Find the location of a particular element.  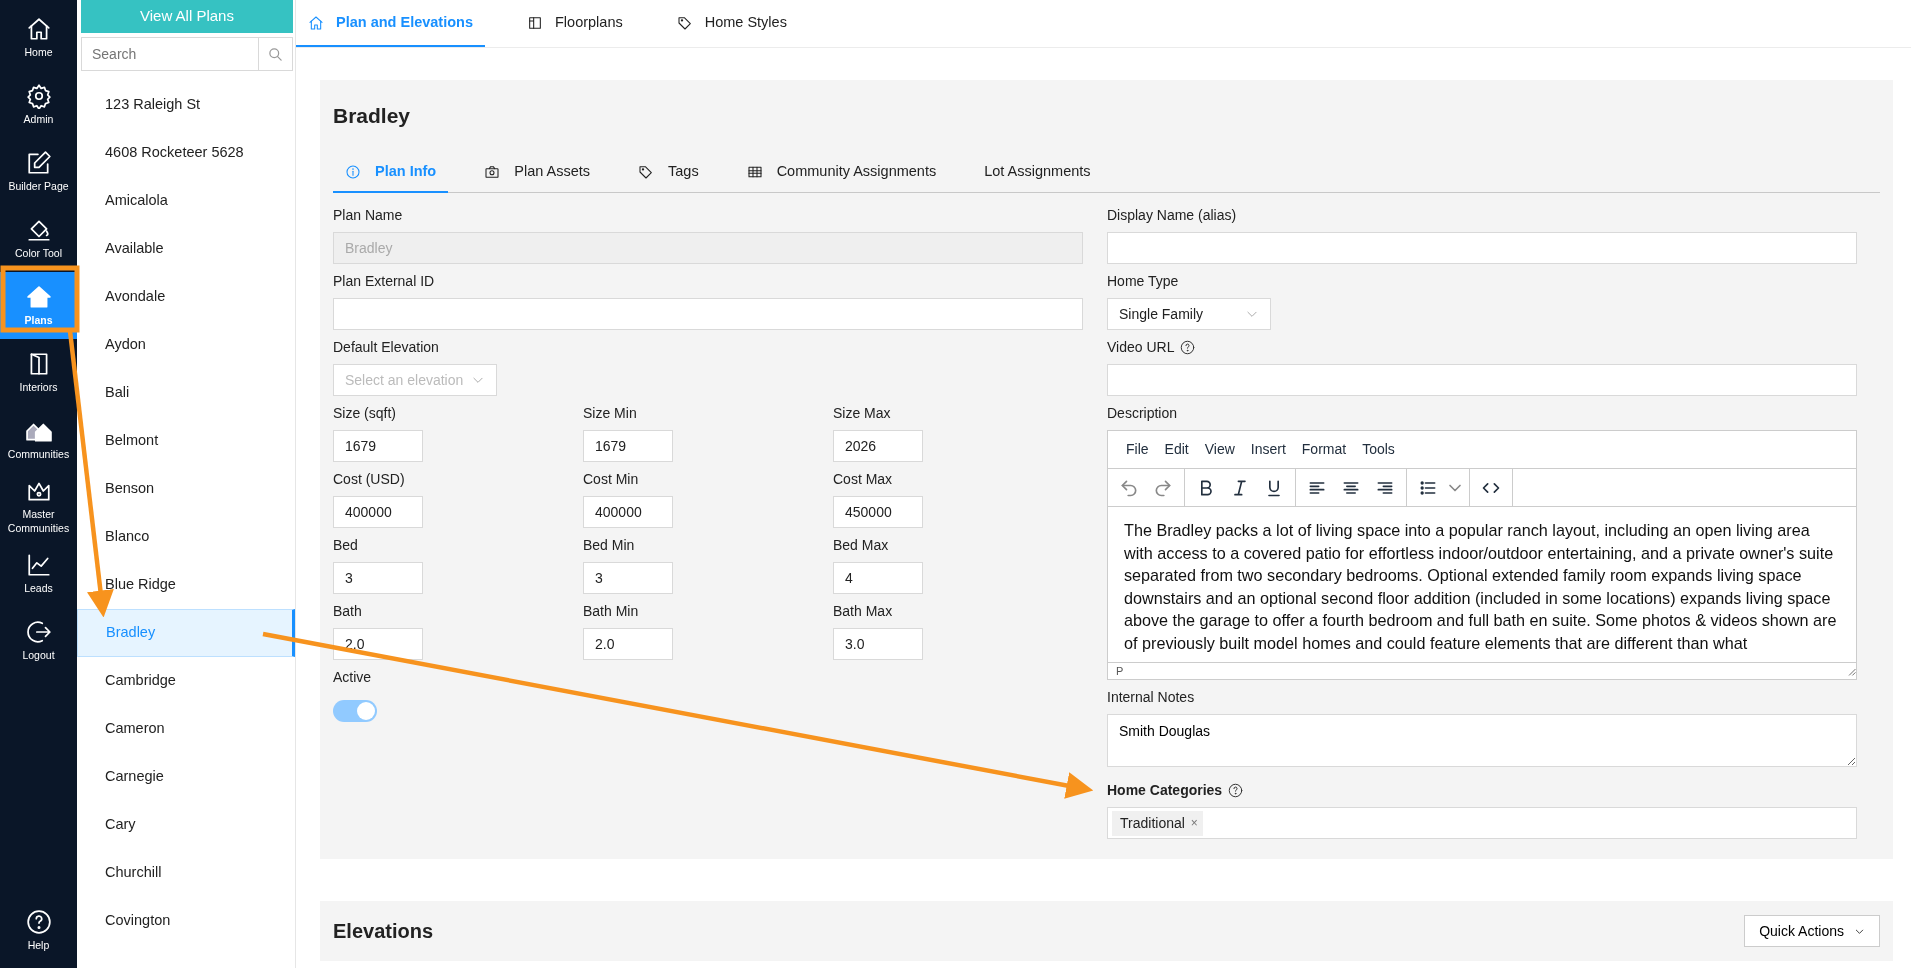

layout-icon is located at coordinates (535, 22).